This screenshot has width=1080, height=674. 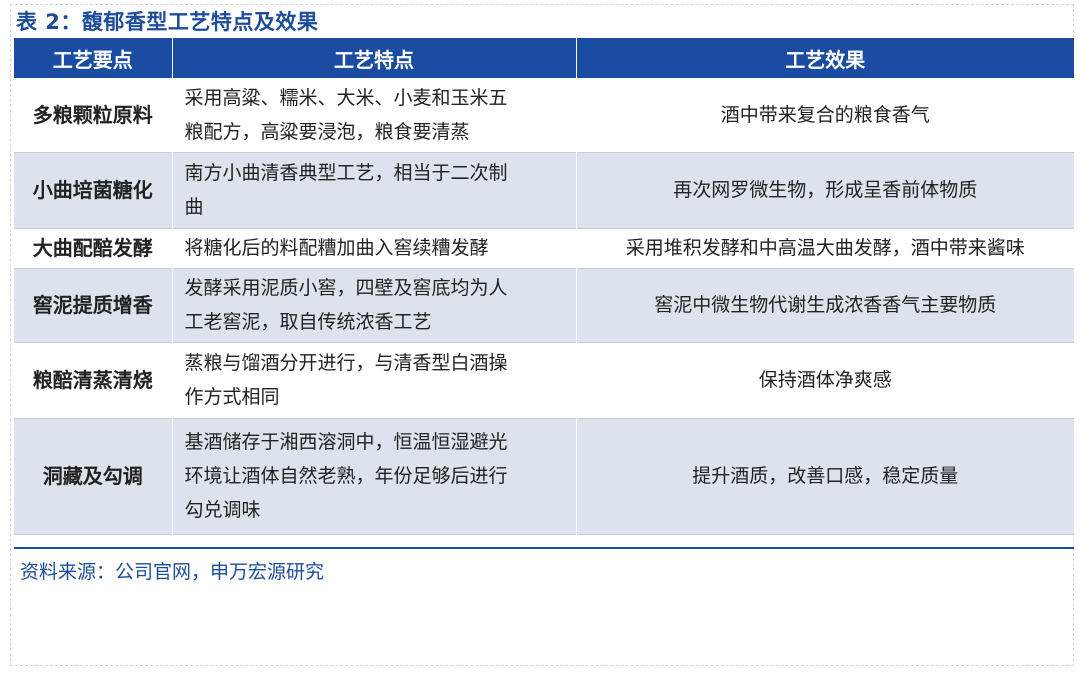 I want to click on cell-point: 窖泥提质增香, so click(x=93, y=305).